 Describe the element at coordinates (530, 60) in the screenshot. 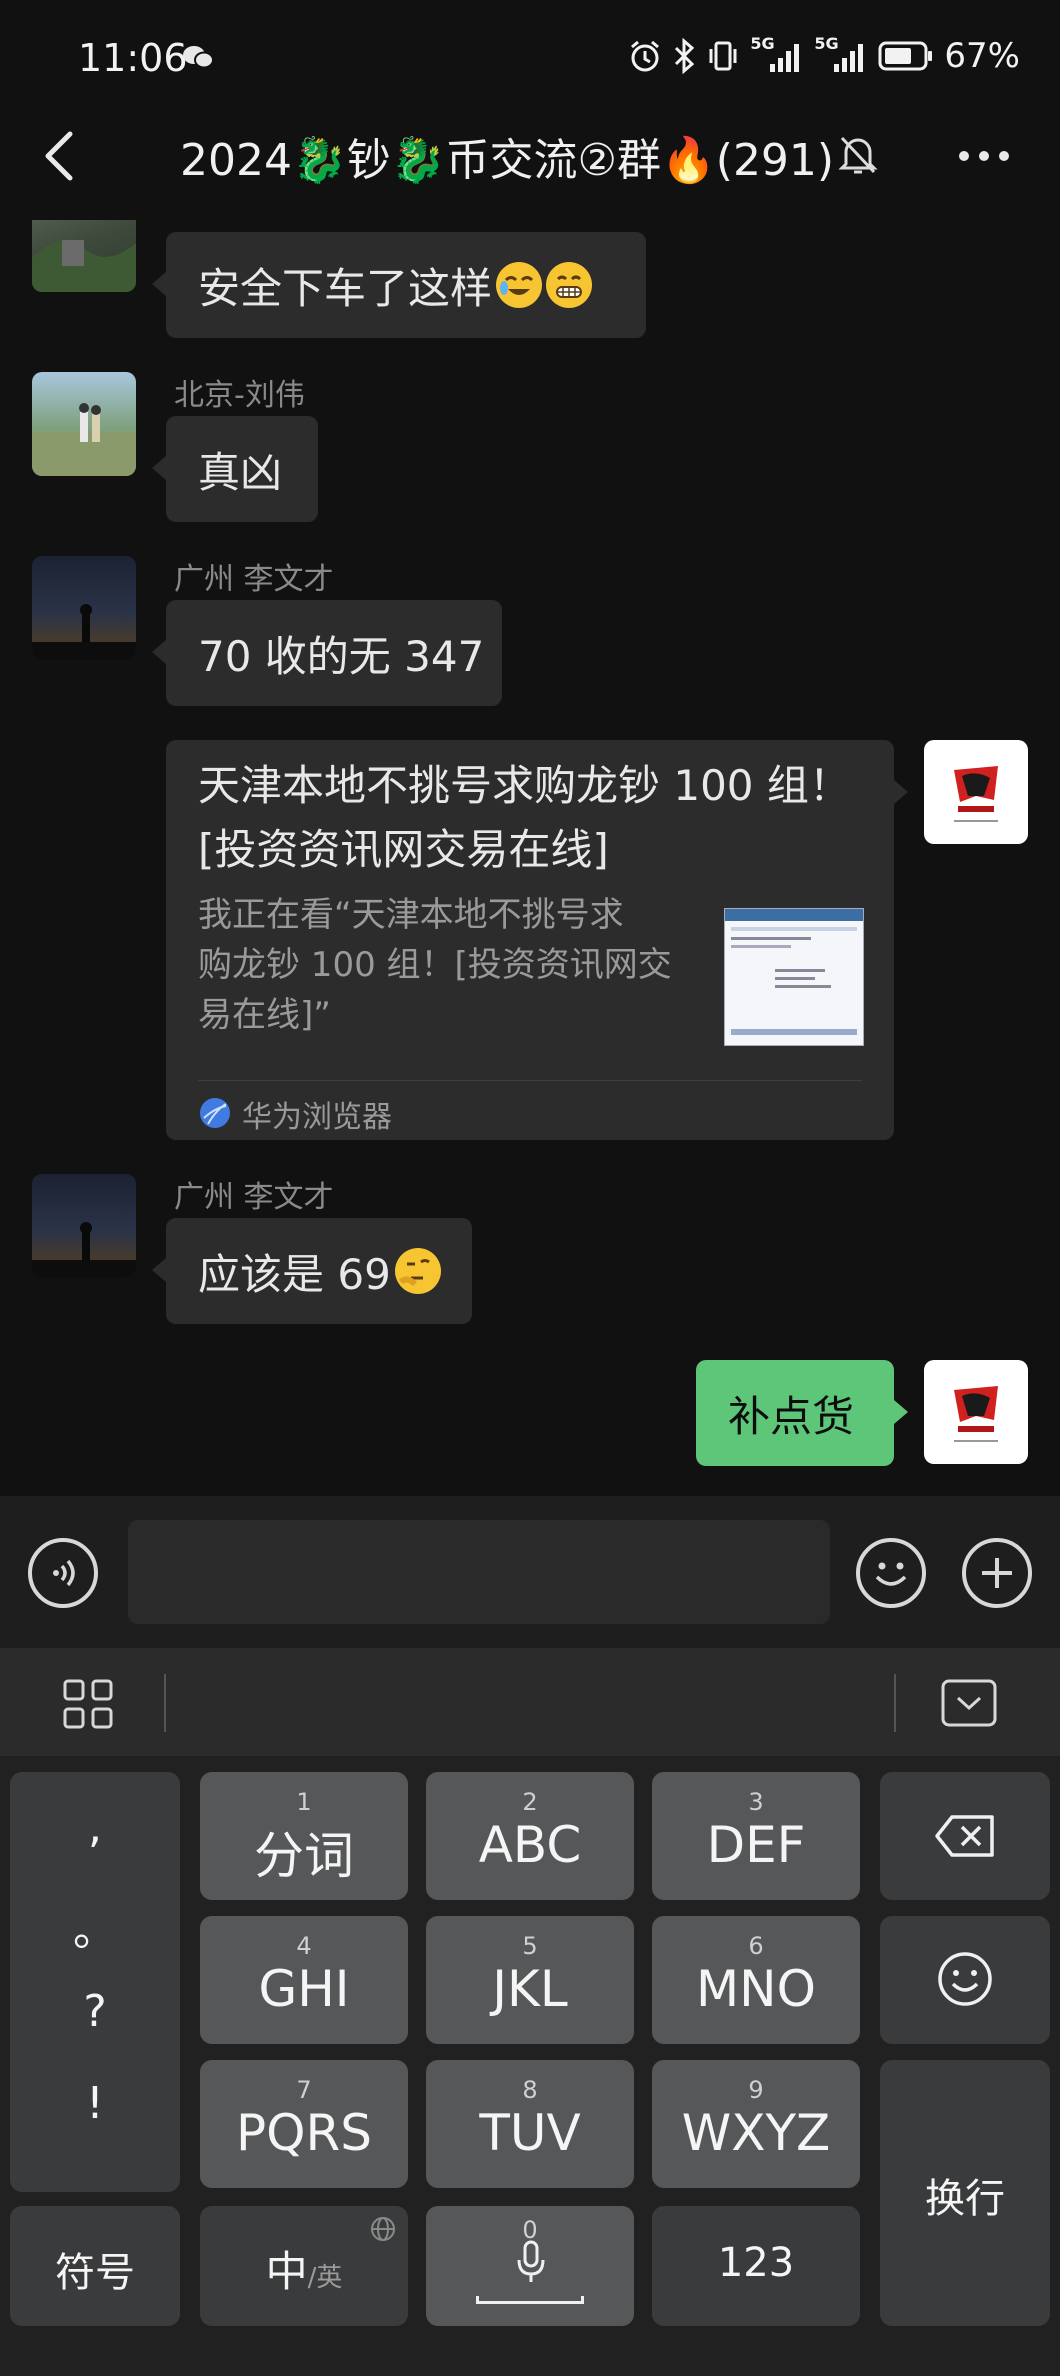

I see `status-bar: 11:06 5G 5G 67%` at that location.